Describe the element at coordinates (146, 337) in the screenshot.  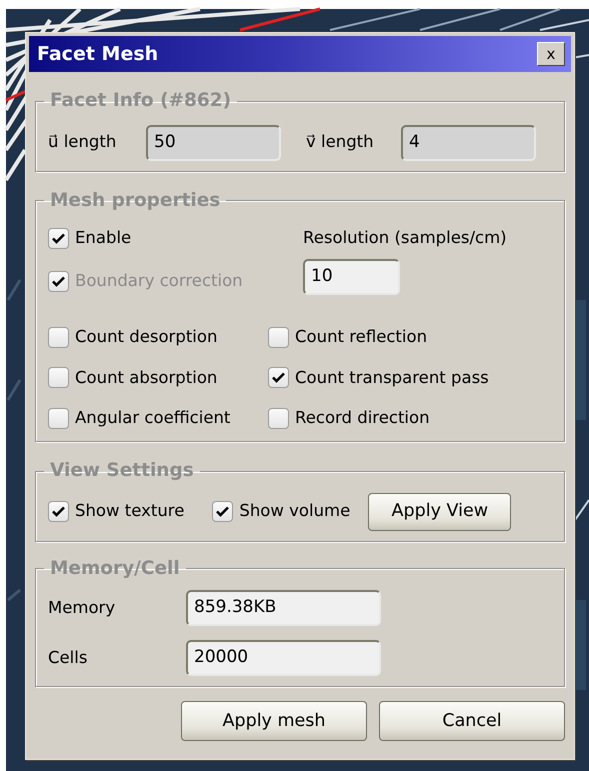
I see `checkbox-label: Count desorption` at that location.